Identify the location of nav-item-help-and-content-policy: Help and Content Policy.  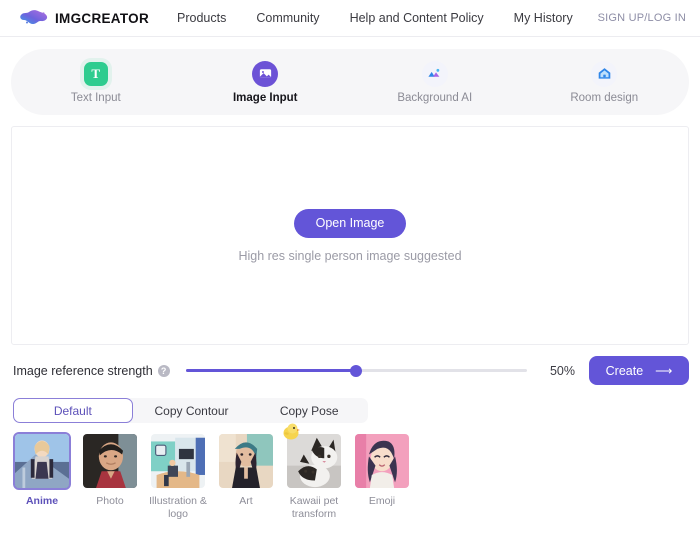
(417, 18).